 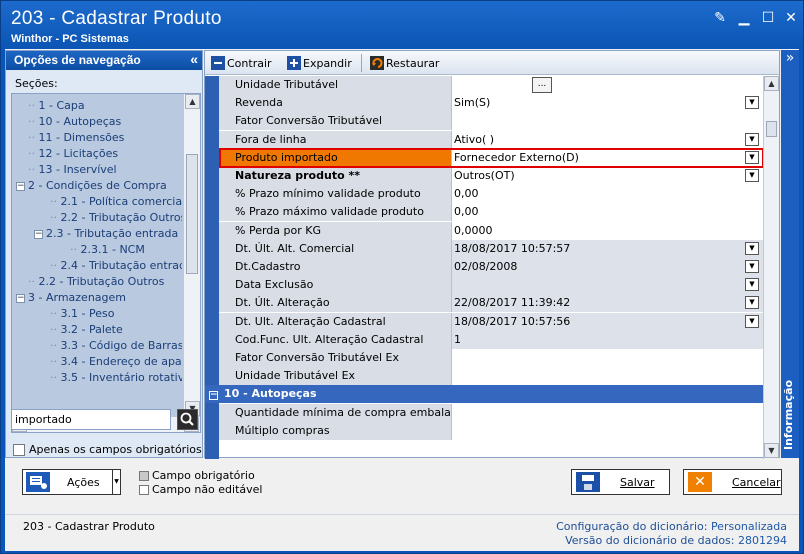 What do you see at coordinates (116, 378) in the screenshot?
I see `tree-item: ·· 3.5 - Inventário rotativo` at bounding box center [116, 378].